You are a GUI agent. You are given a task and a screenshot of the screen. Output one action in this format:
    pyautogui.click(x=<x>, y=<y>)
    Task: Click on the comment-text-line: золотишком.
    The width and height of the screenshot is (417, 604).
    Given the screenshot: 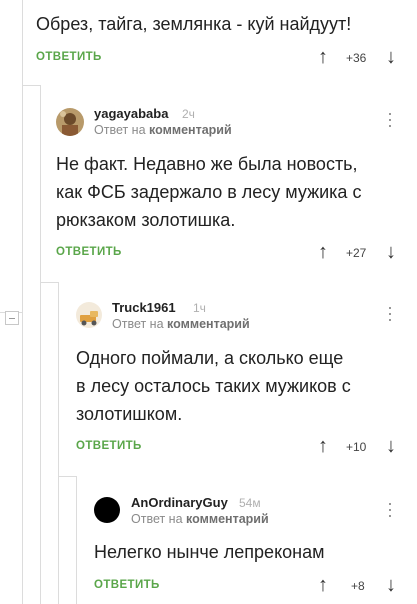 What is the action you would take?
    pyautogui.click(x=129, y=414)
    